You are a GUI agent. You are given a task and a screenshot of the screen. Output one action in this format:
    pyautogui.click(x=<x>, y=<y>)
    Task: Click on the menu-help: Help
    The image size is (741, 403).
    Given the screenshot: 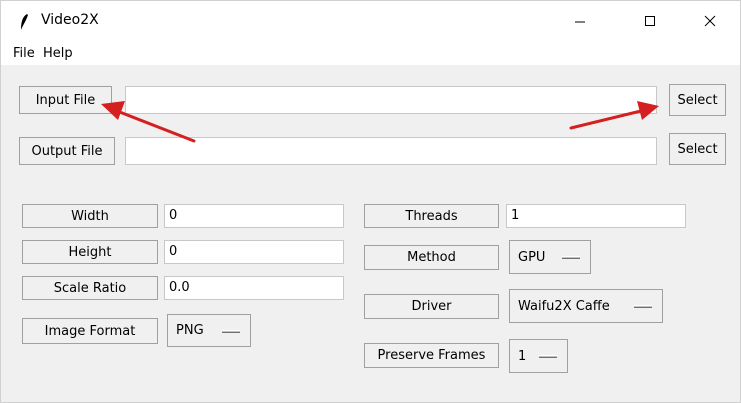 What is the action you would take?
    pyautogui.click(x=58, y=53)
    